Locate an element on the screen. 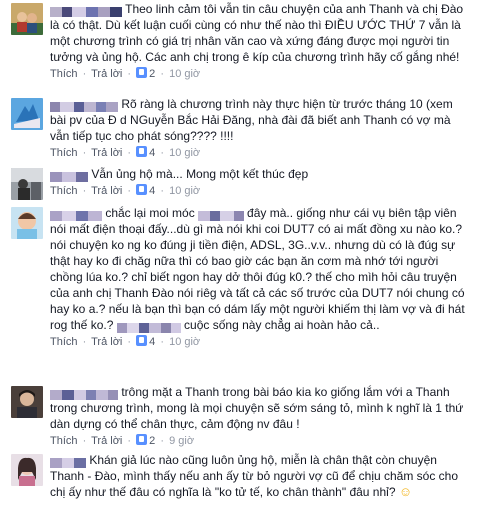  comment-actions: Thích · Trả lời · 2 · 9 giờ is located at coordinates (260, 441).